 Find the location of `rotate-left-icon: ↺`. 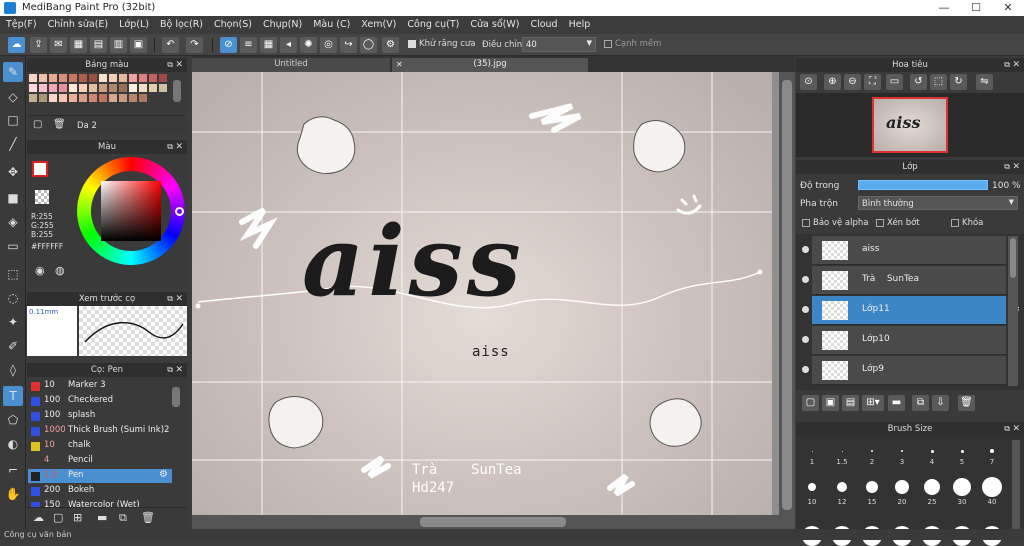

rotate-left-icon: ↺ is located at coordinates (918, 82).